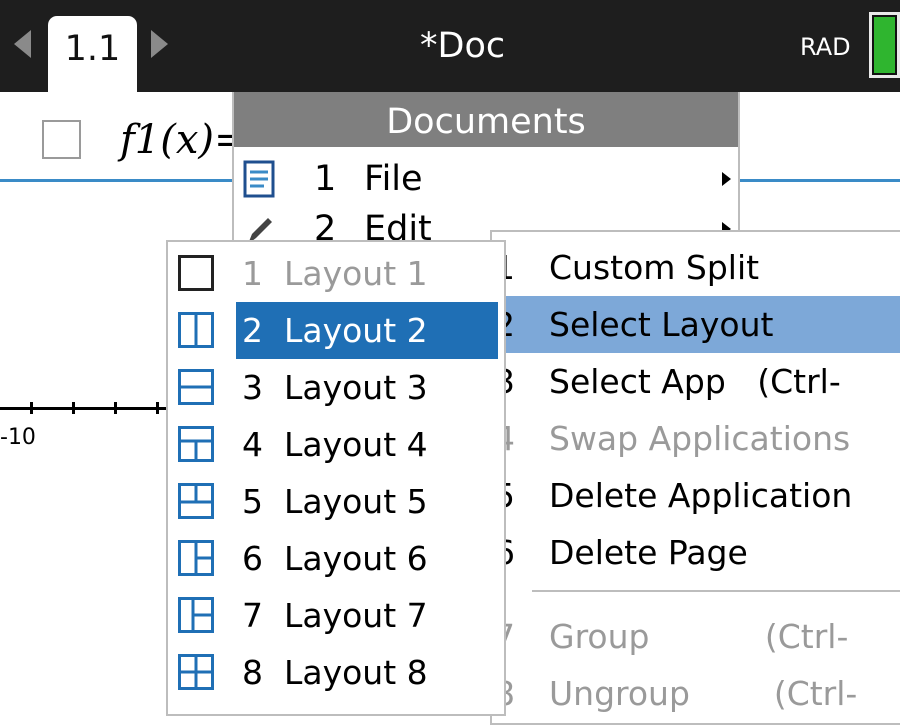 Image resolution: width=900 pixels, height=725 pixels. I want to click on menu-item-label: File, so click(393, 179).